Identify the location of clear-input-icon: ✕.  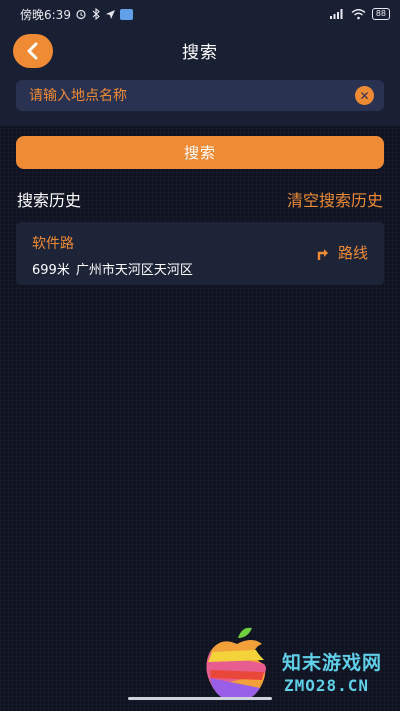
(364, 95).